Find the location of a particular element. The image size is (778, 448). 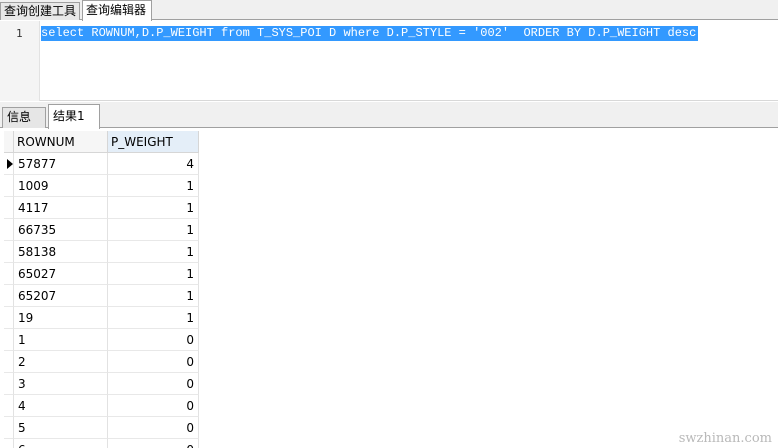

column-header-rownum: ROWNUM is located at coordinates (61, 142).